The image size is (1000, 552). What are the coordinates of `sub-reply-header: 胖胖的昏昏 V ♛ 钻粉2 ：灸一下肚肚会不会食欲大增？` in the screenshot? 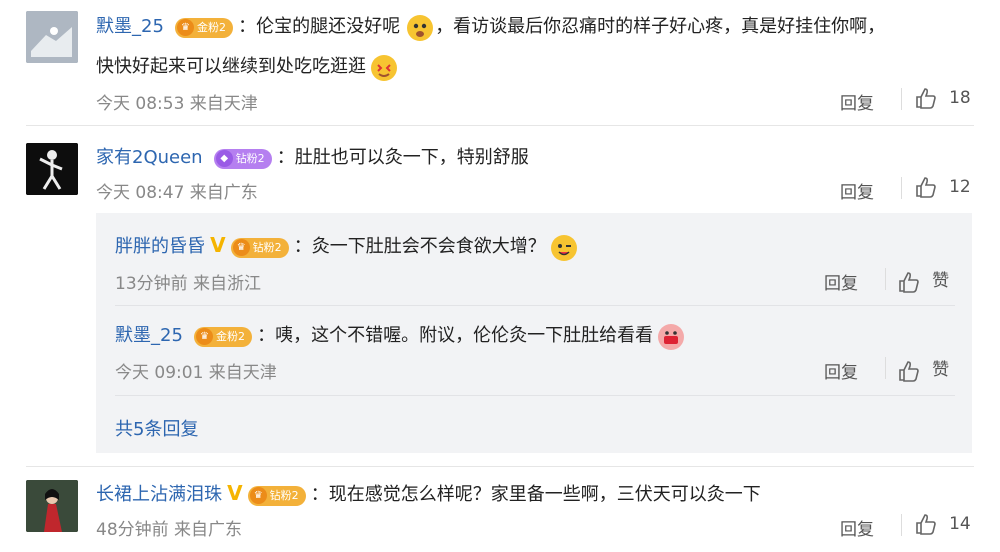 It's located at (346, 246).